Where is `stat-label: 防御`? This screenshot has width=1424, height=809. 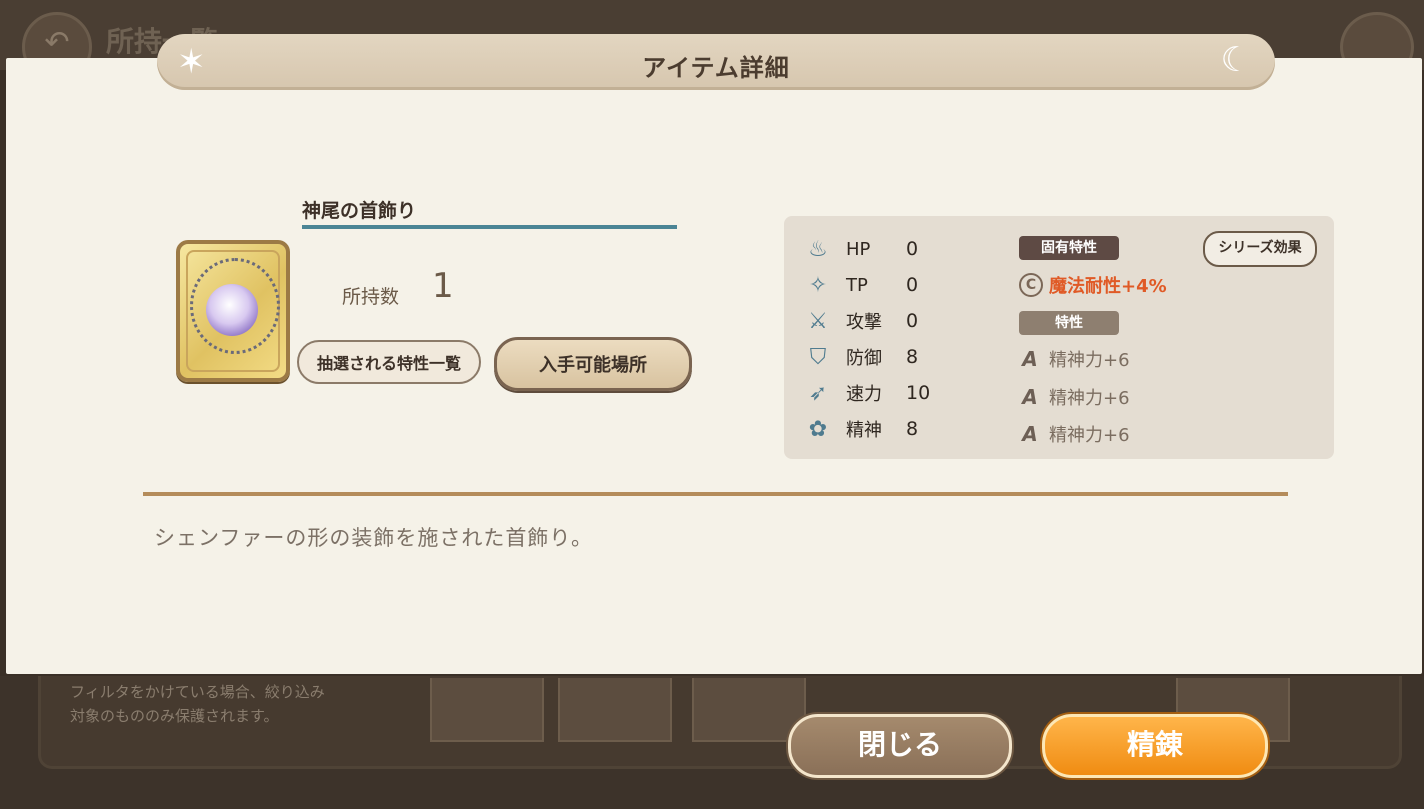
stat-label: 防御 is located at coordinates (864, 358).